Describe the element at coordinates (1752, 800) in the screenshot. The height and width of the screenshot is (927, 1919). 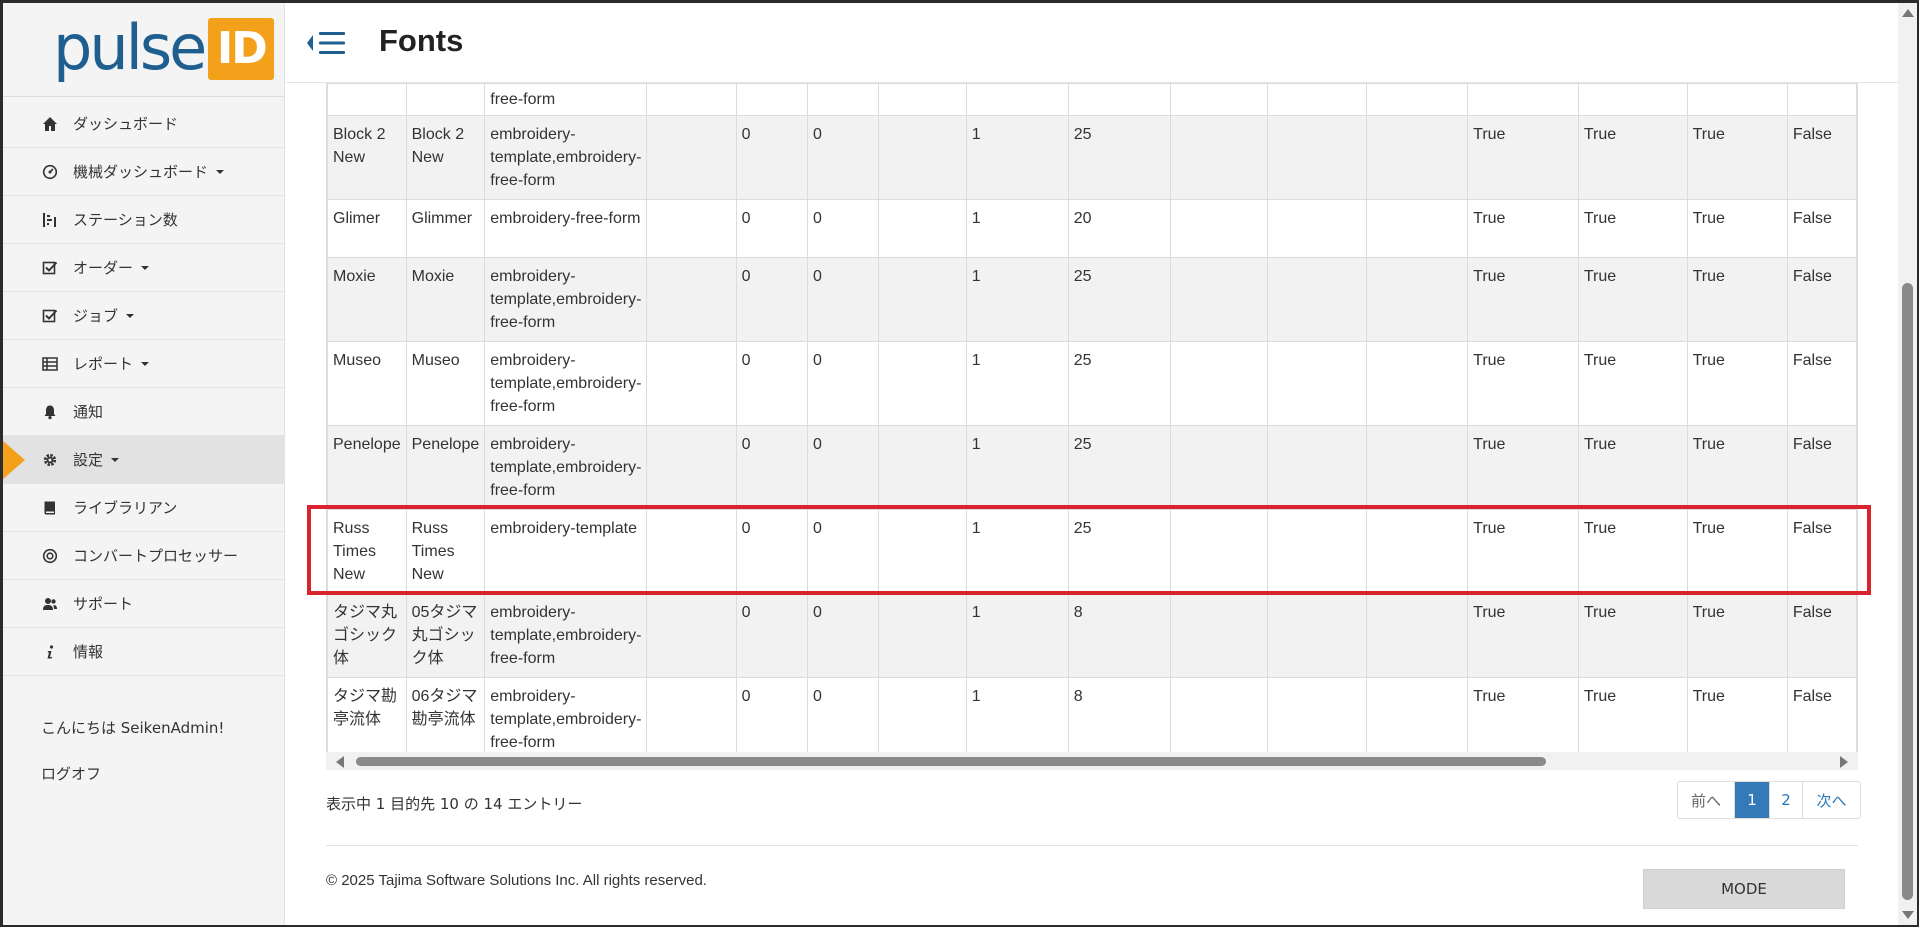
I see `page-1-button: 1` at that location.